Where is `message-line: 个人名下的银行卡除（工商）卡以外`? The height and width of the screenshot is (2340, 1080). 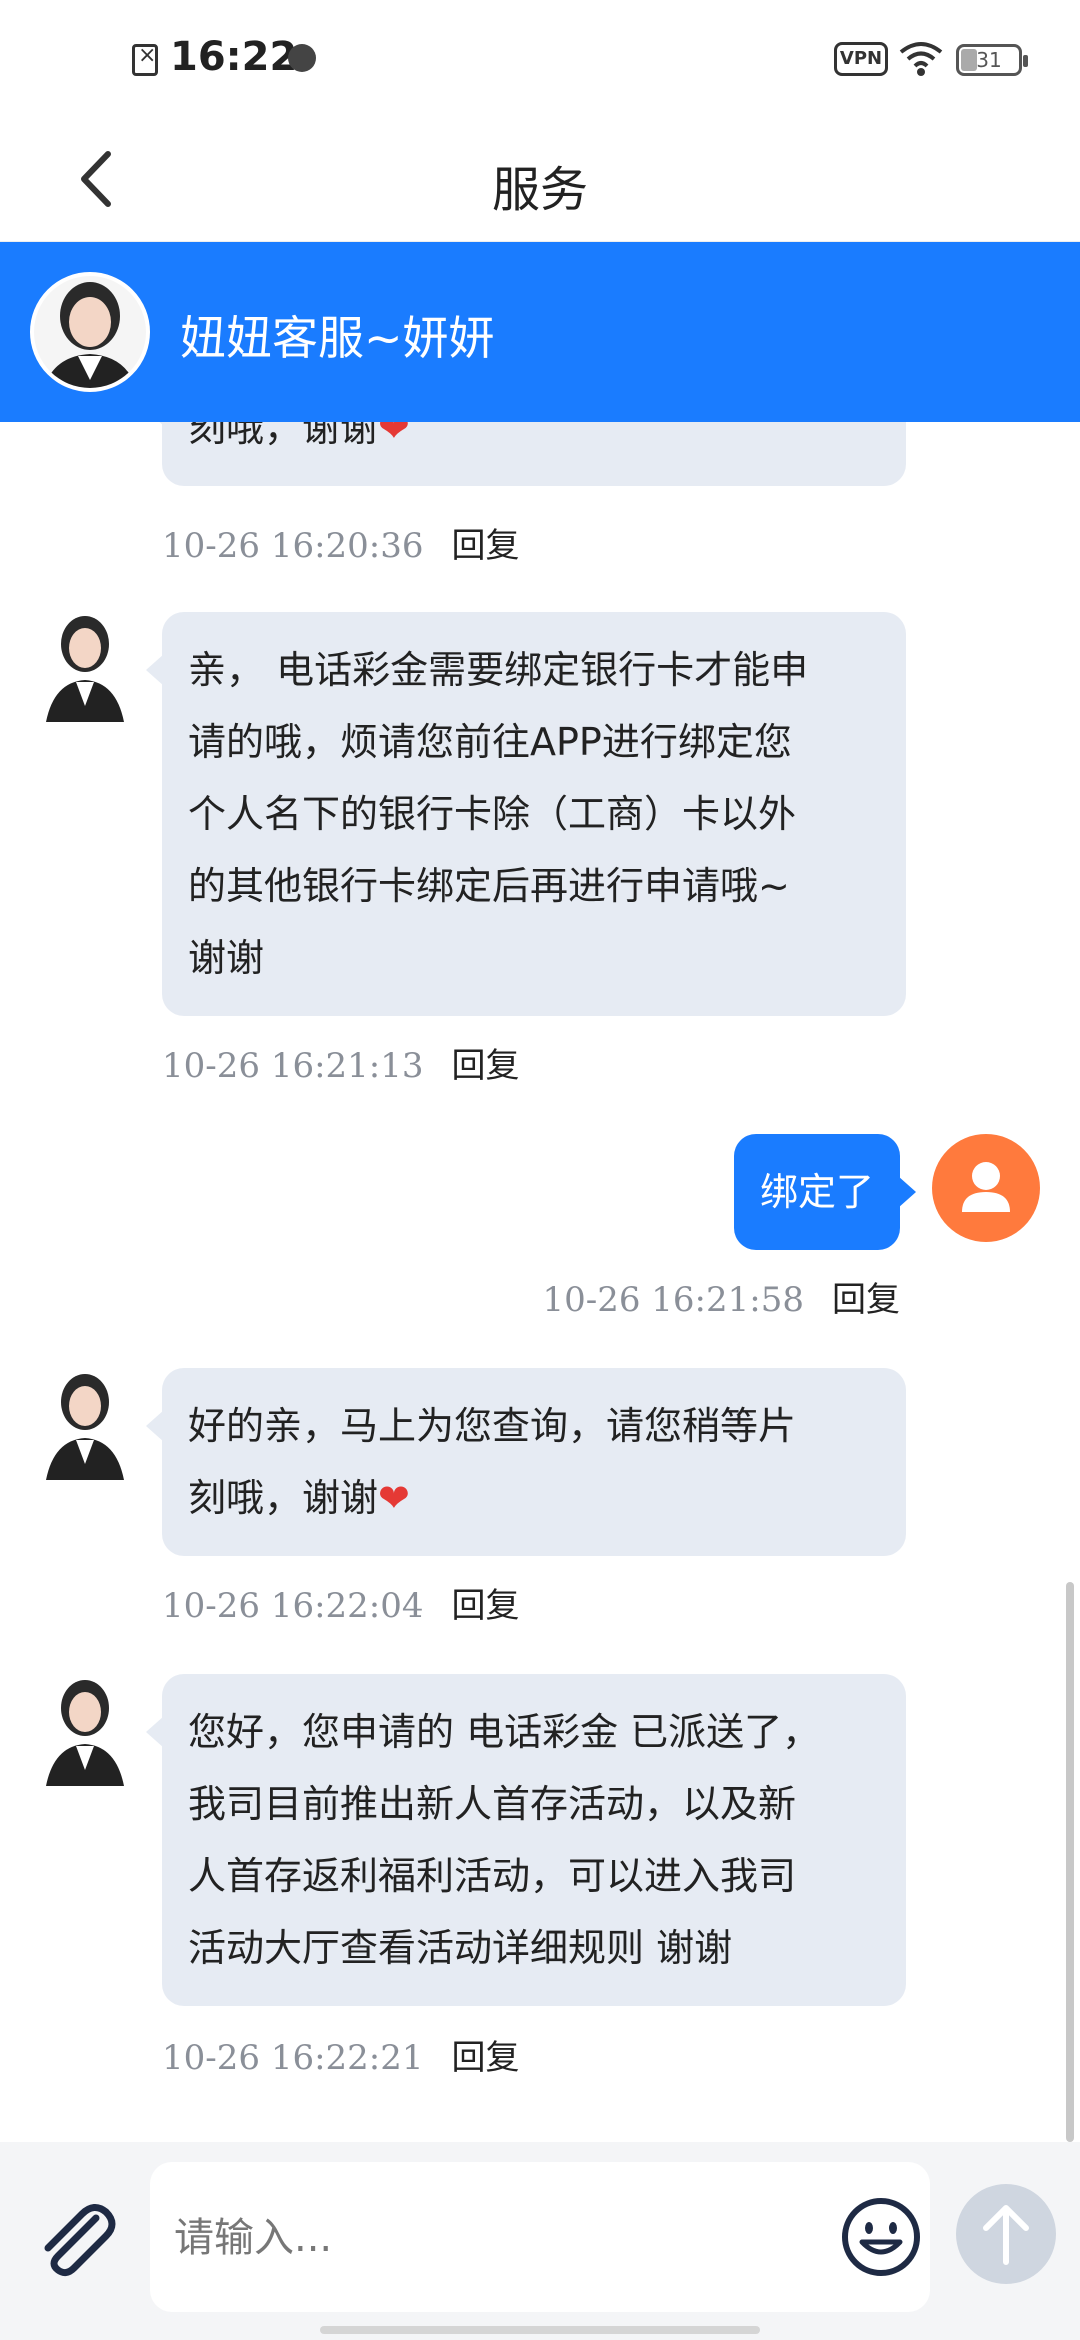
message-line: 个人名下的银行卡除（工商）卡以外 is located at coordinates (492, 814).